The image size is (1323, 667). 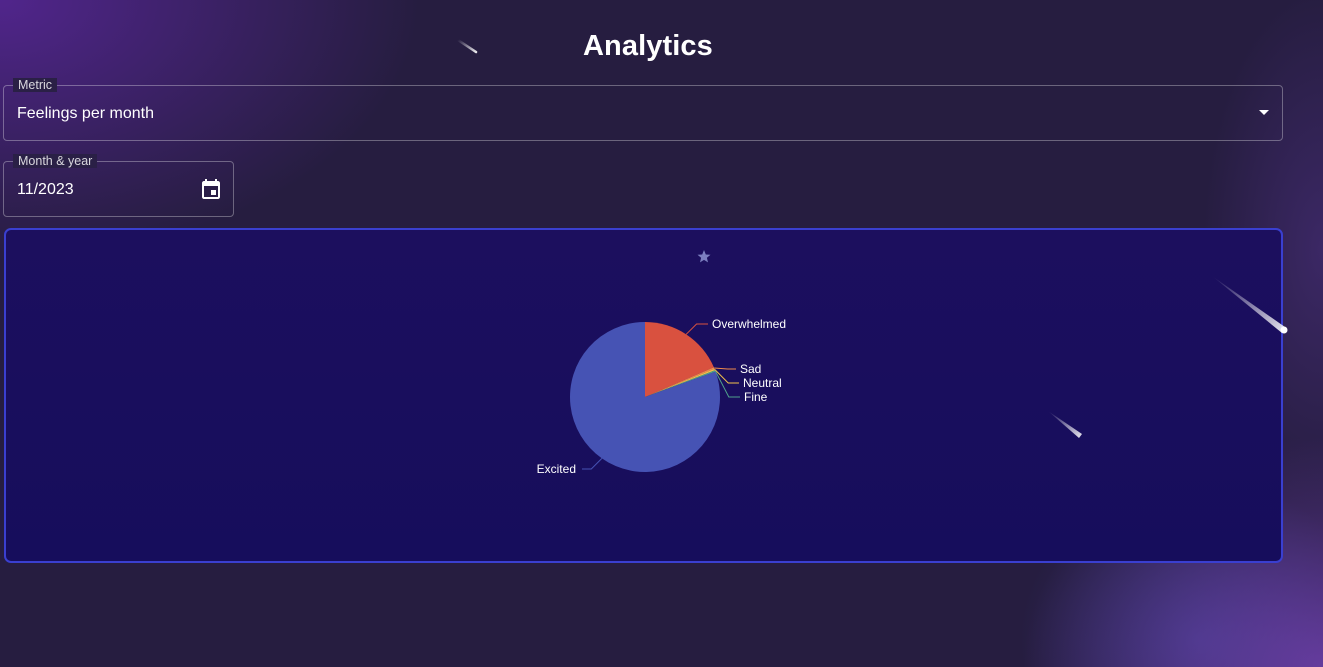 I want to click on calendar-icon, so click(x=211, y=190).